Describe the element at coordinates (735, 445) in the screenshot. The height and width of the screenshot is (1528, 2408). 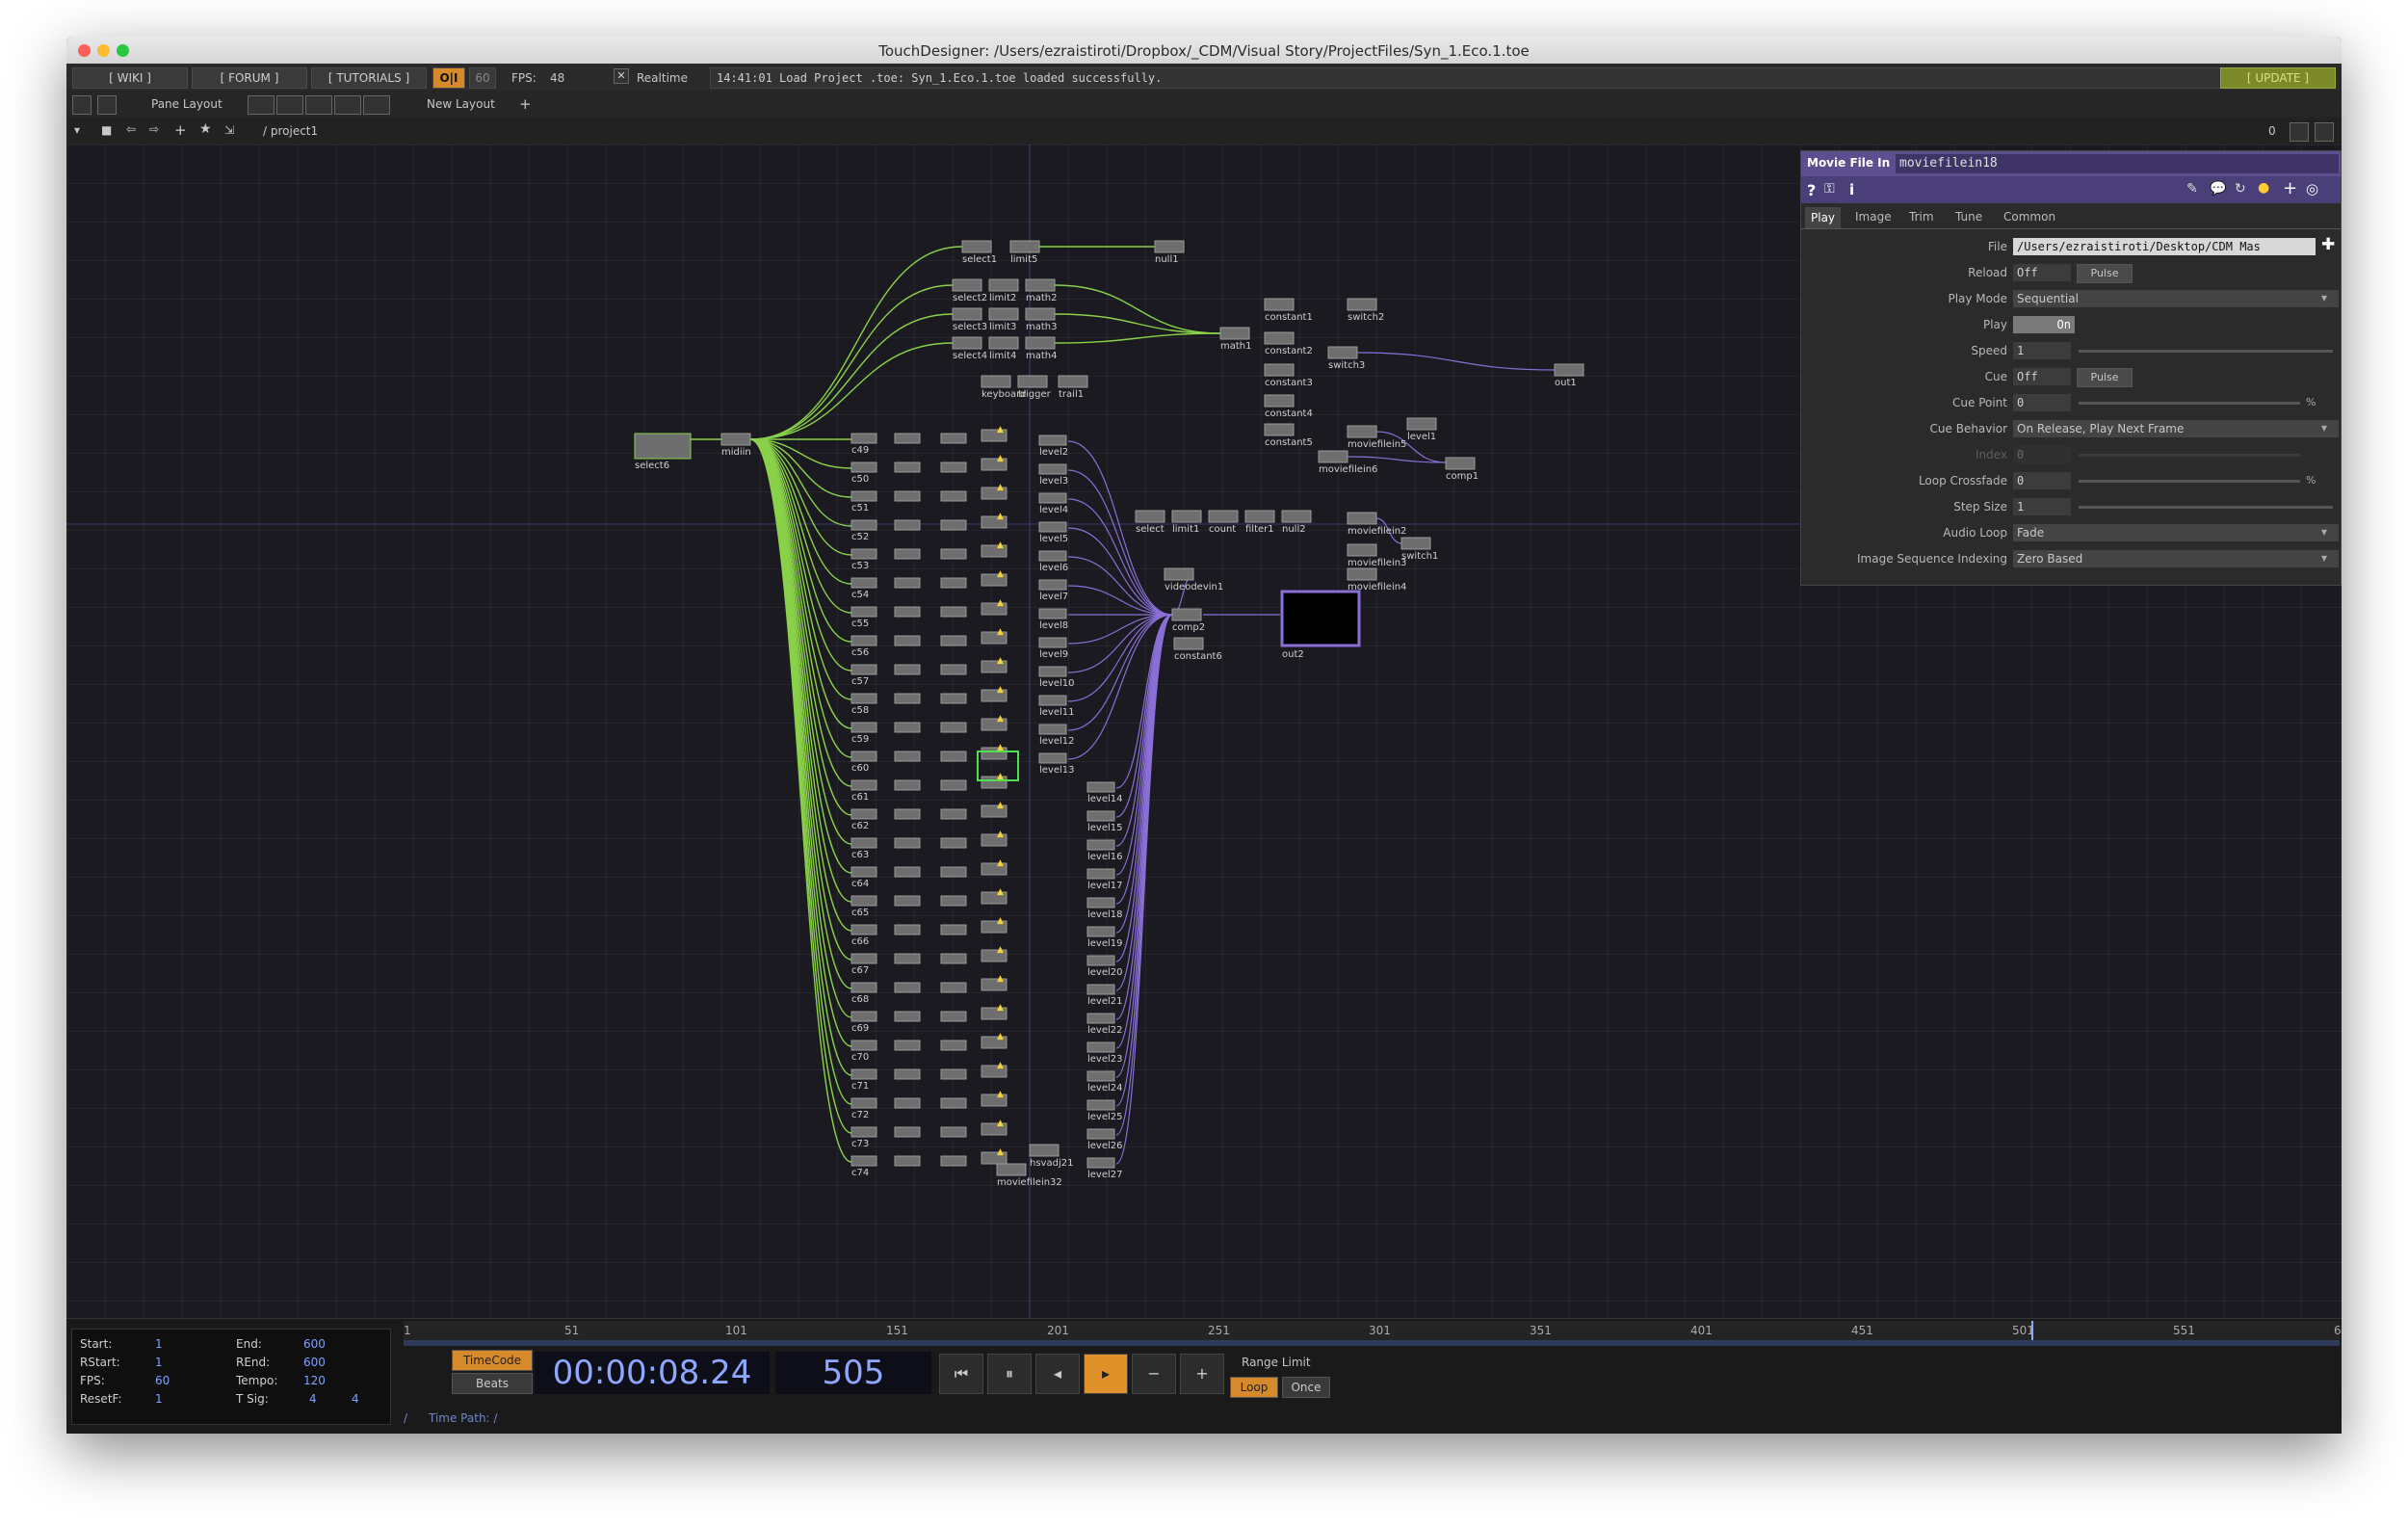
I see `node-midiin: midiin` at that location.